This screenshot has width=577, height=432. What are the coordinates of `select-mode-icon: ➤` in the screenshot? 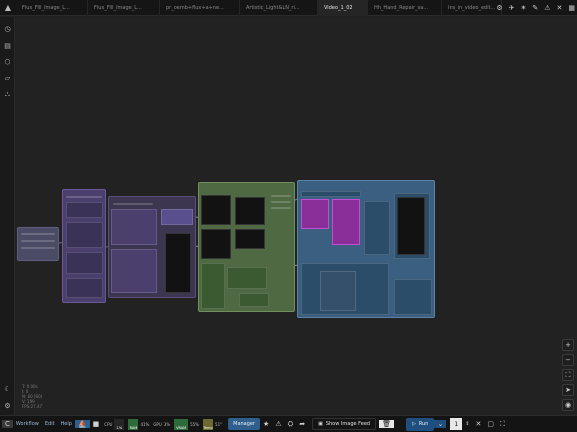 It's located at (568, 390).